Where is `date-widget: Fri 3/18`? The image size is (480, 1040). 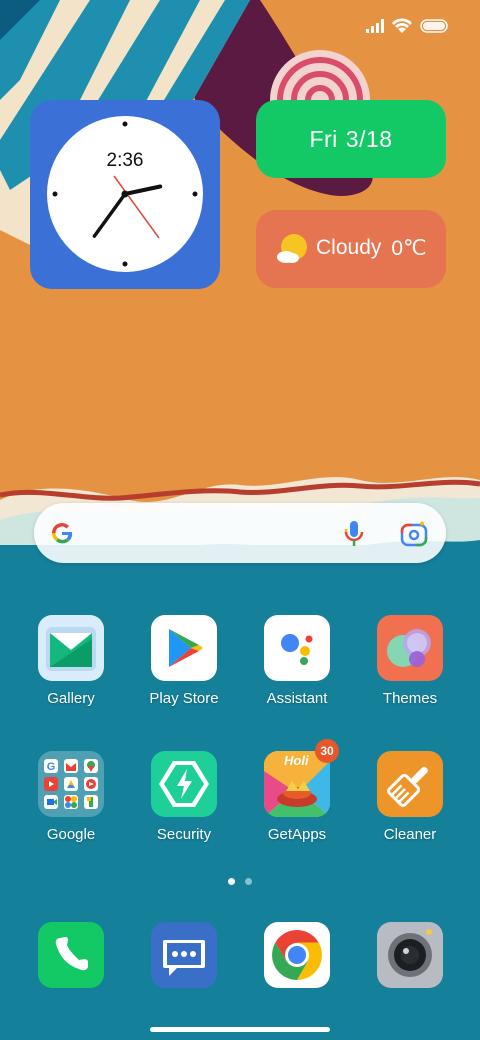 date-widget: Fri 3/18 is located at coordinates (351, 139).